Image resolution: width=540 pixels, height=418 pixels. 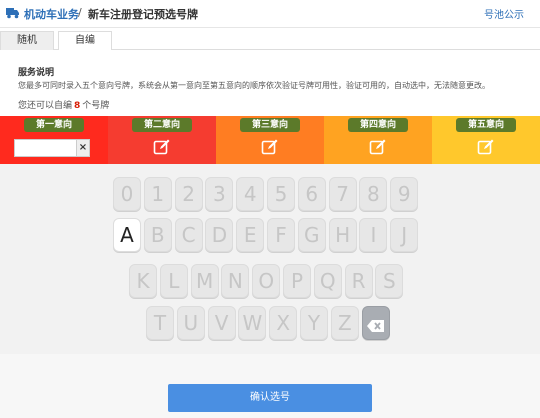 I want to click on intention-label-5: 第五意向, so click(x=486, y=125).